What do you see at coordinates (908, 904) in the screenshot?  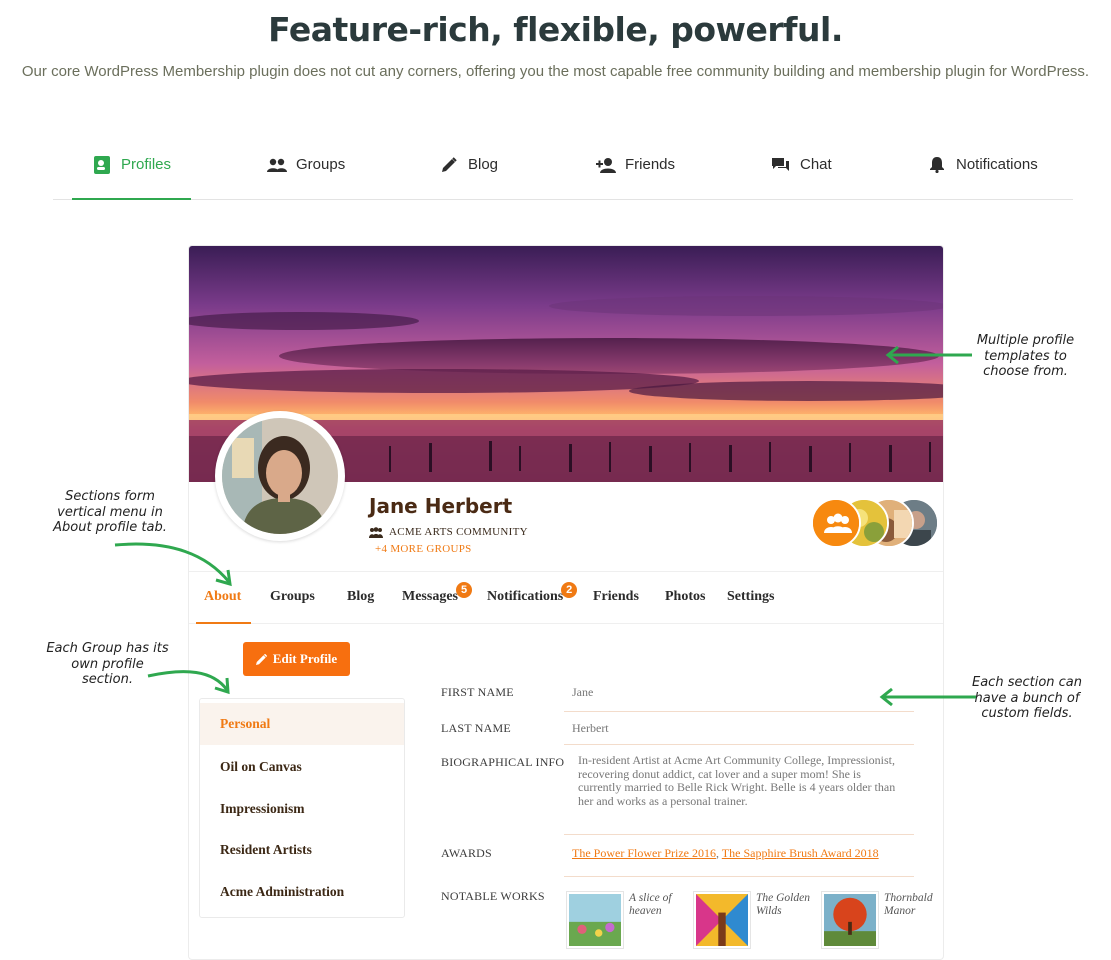 I see `artwork-title: Thornbald Manor` at bounding box center [908, 904].